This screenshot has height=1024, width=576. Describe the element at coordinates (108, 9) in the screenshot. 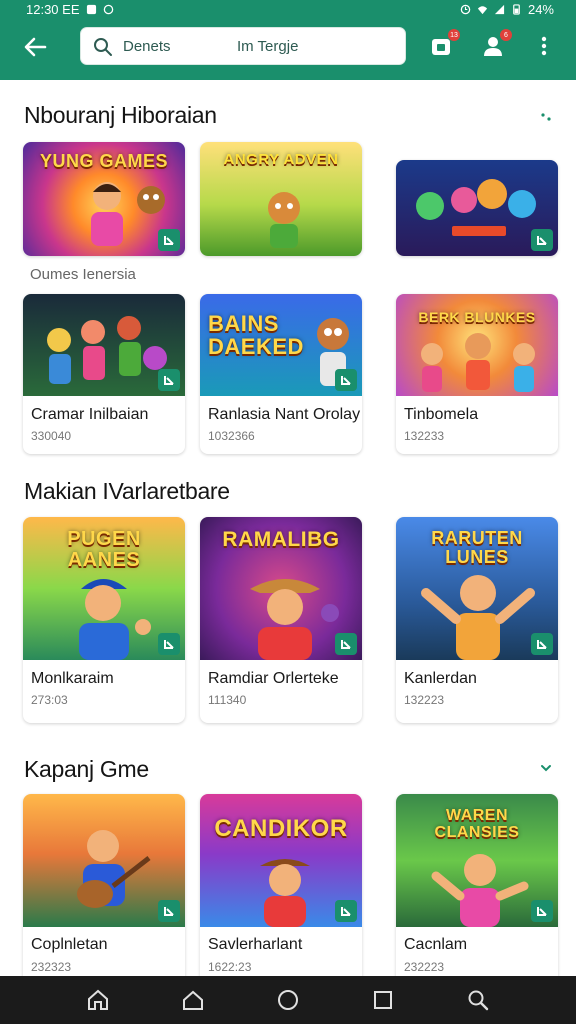

I see `whatsapp-icon` at that location.